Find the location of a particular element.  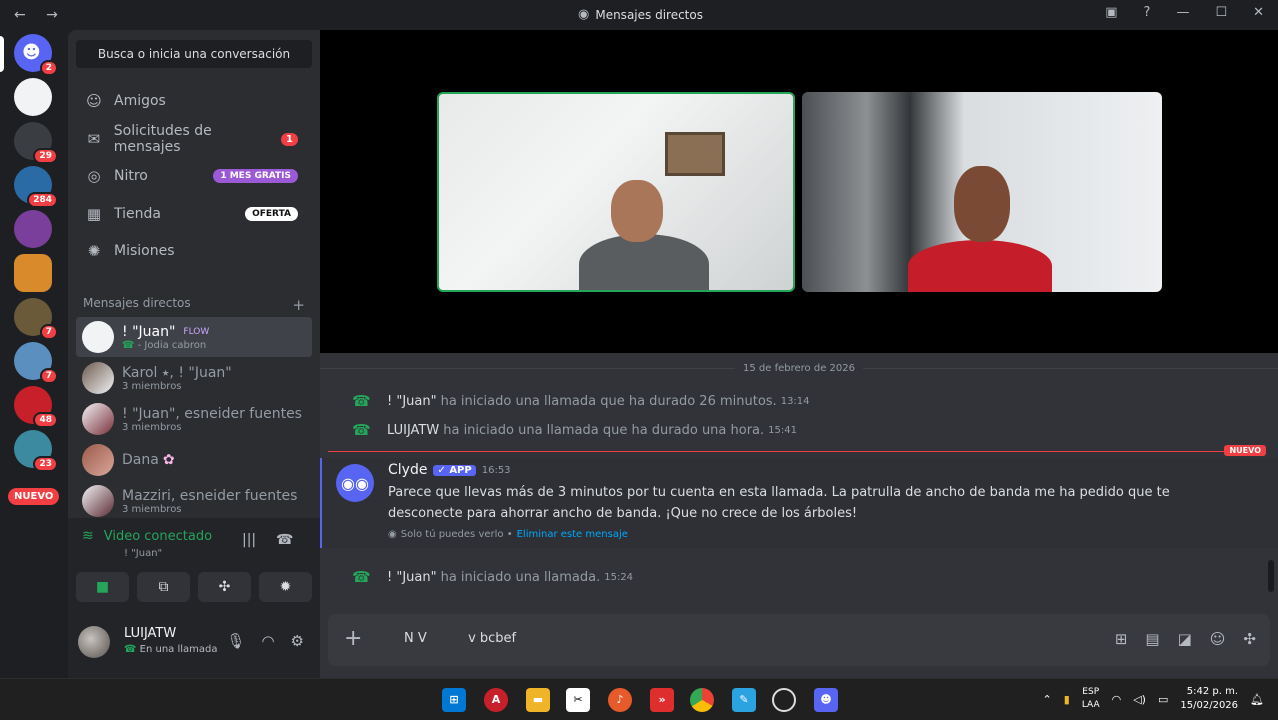

language-indicator: ESP LAA is located at coordinates (1091, 699).